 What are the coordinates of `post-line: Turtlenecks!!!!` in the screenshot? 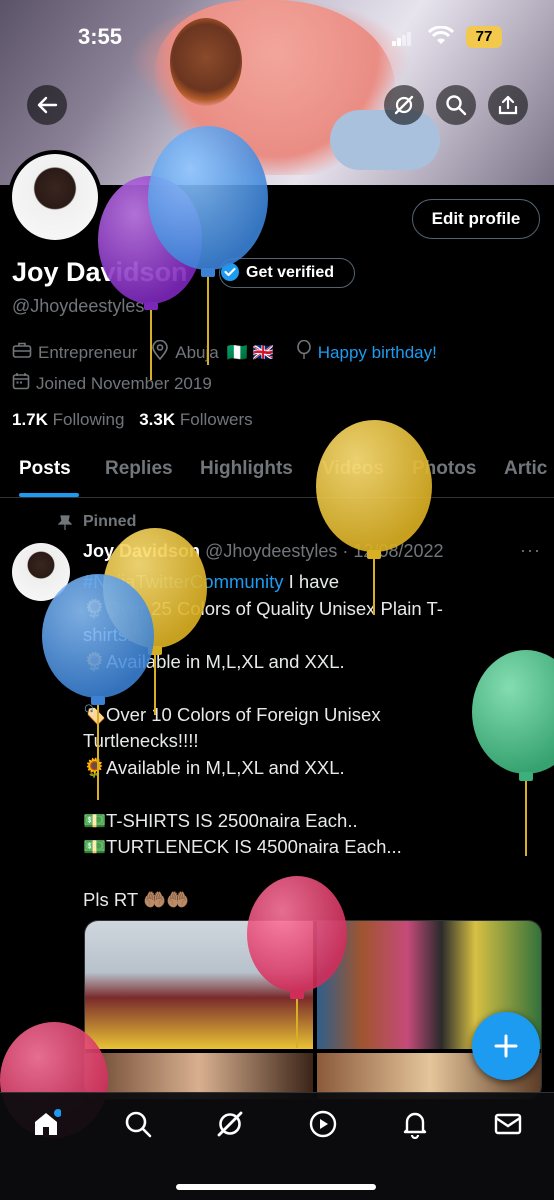 It's located at (141, 740).